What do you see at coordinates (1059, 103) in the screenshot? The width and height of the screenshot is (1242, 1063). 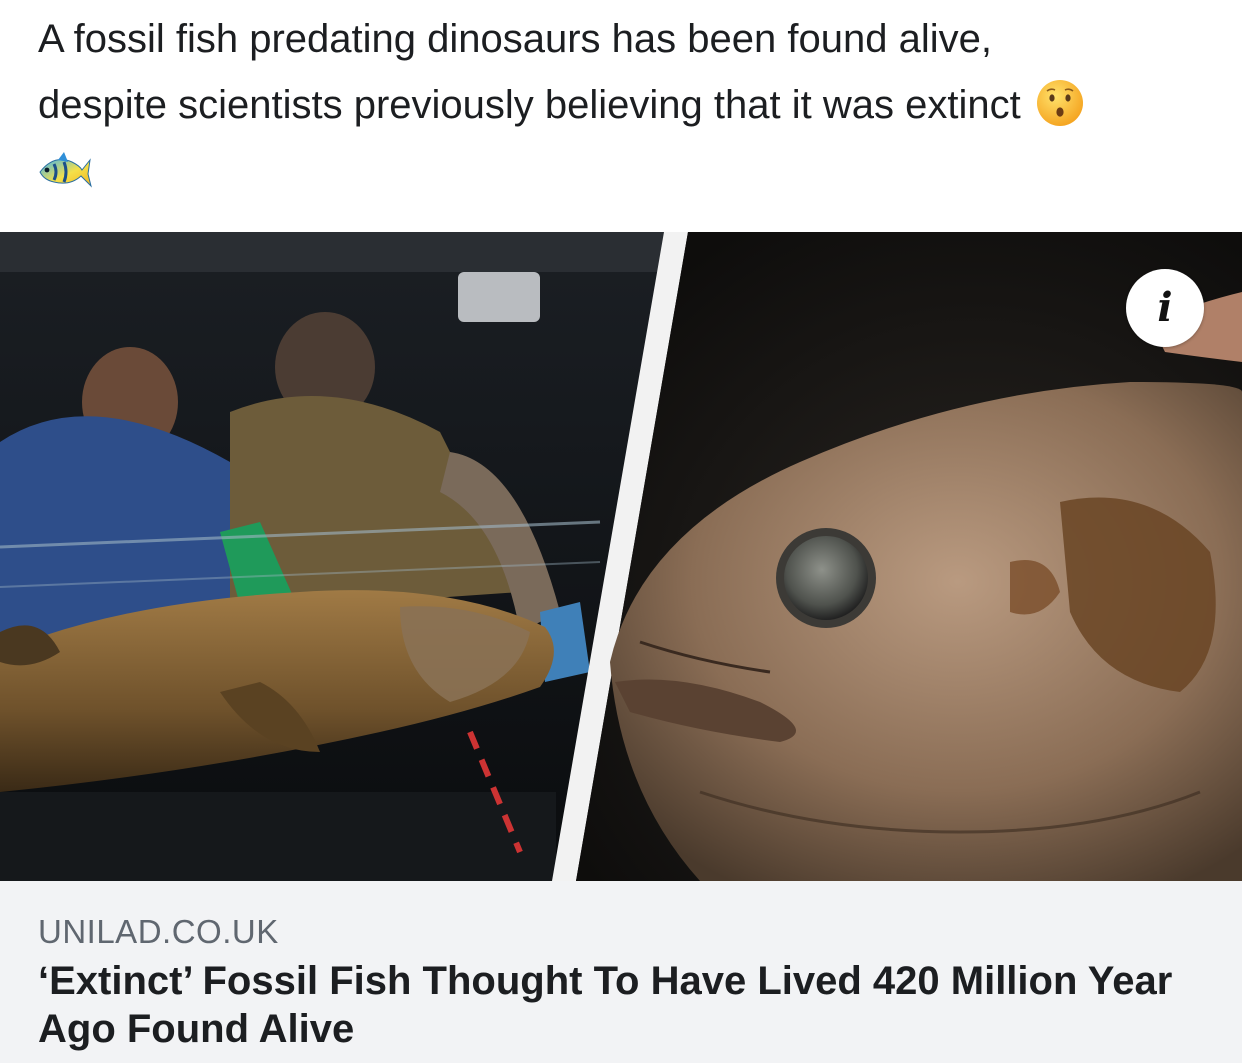 I see `hushed-face-icon` at bounding box center [1059, 103].